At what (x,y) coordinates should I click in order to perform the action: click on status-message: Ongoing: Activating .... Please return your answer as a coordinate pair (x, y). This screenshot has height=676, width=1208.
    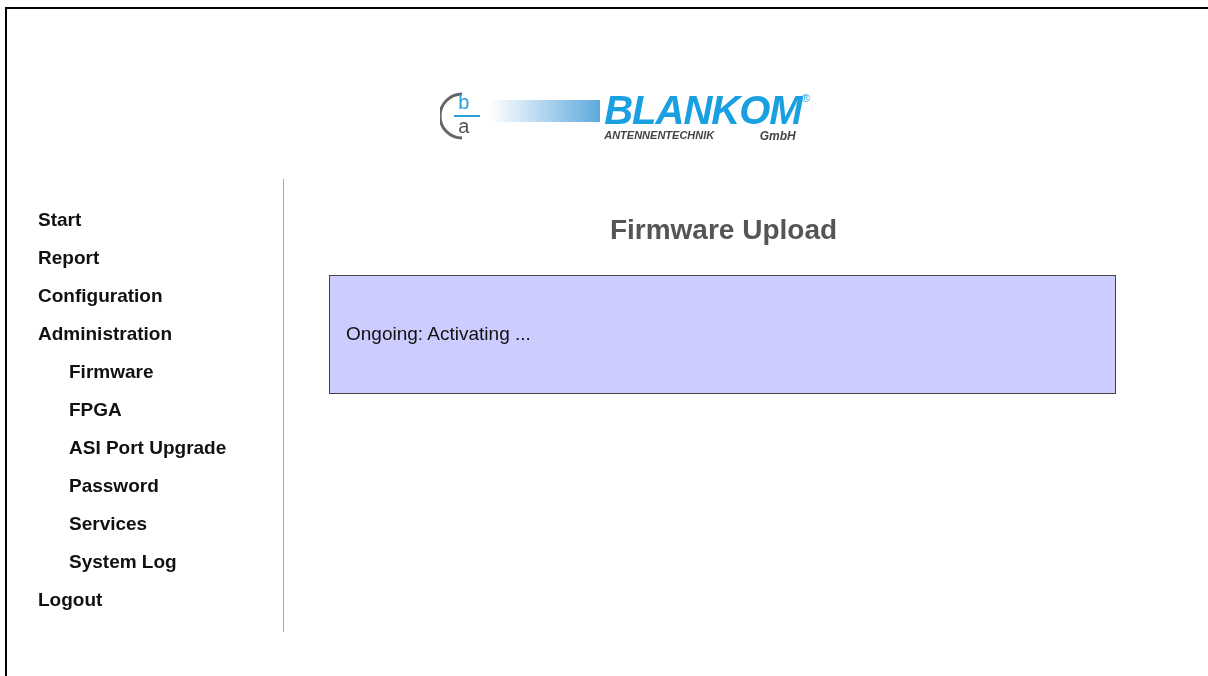
    Looking at the image, I should click on (438, 334).